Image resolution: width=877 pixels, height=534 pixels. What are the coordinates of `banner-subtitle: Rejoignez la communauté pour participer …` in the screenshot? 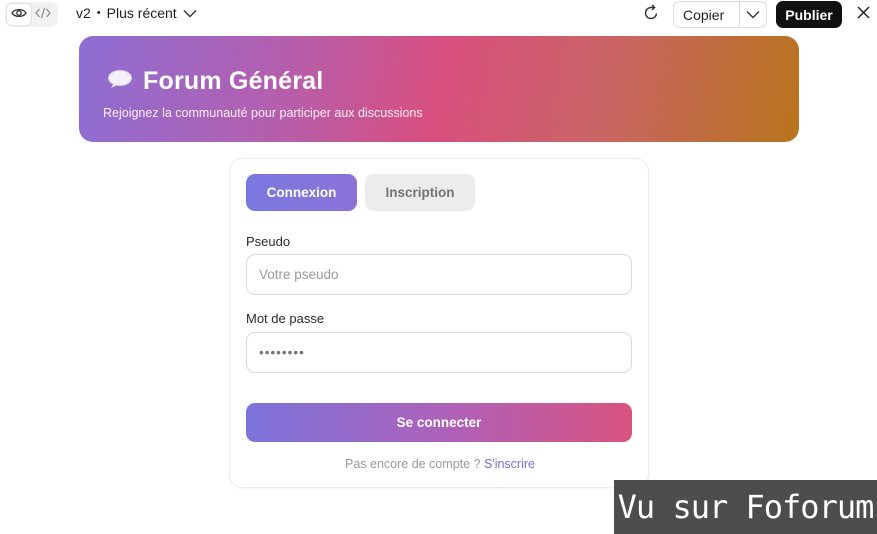 It's located at (263, 113).